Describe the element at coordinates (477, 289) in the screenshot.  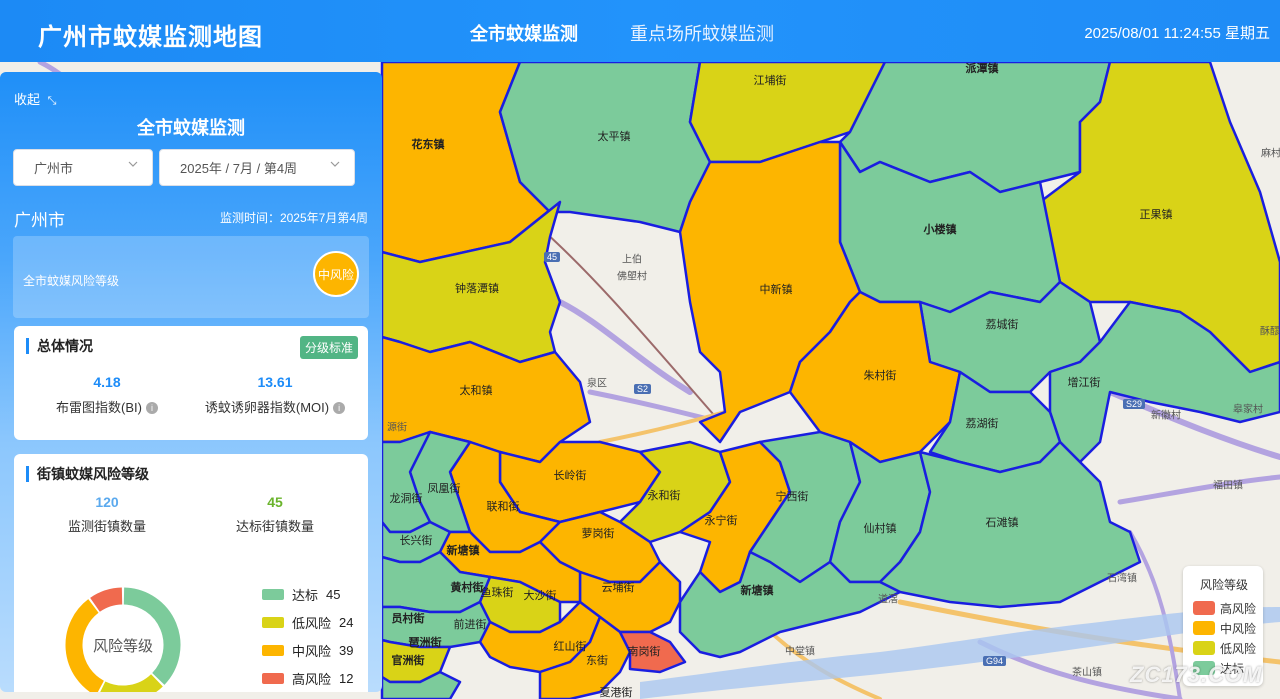
I see `map-label: 钟落潭镇` at that location.